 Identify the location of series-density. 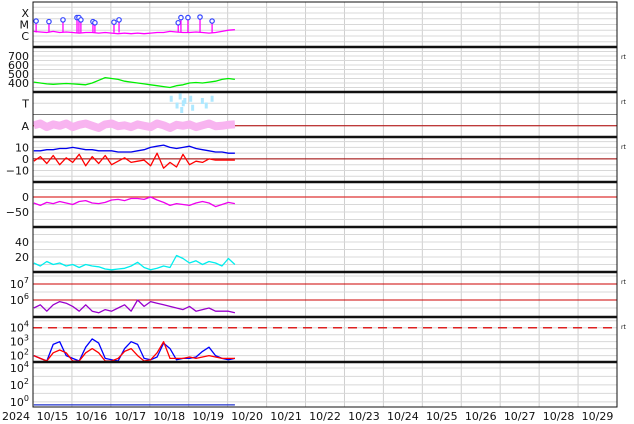
(134, 262).